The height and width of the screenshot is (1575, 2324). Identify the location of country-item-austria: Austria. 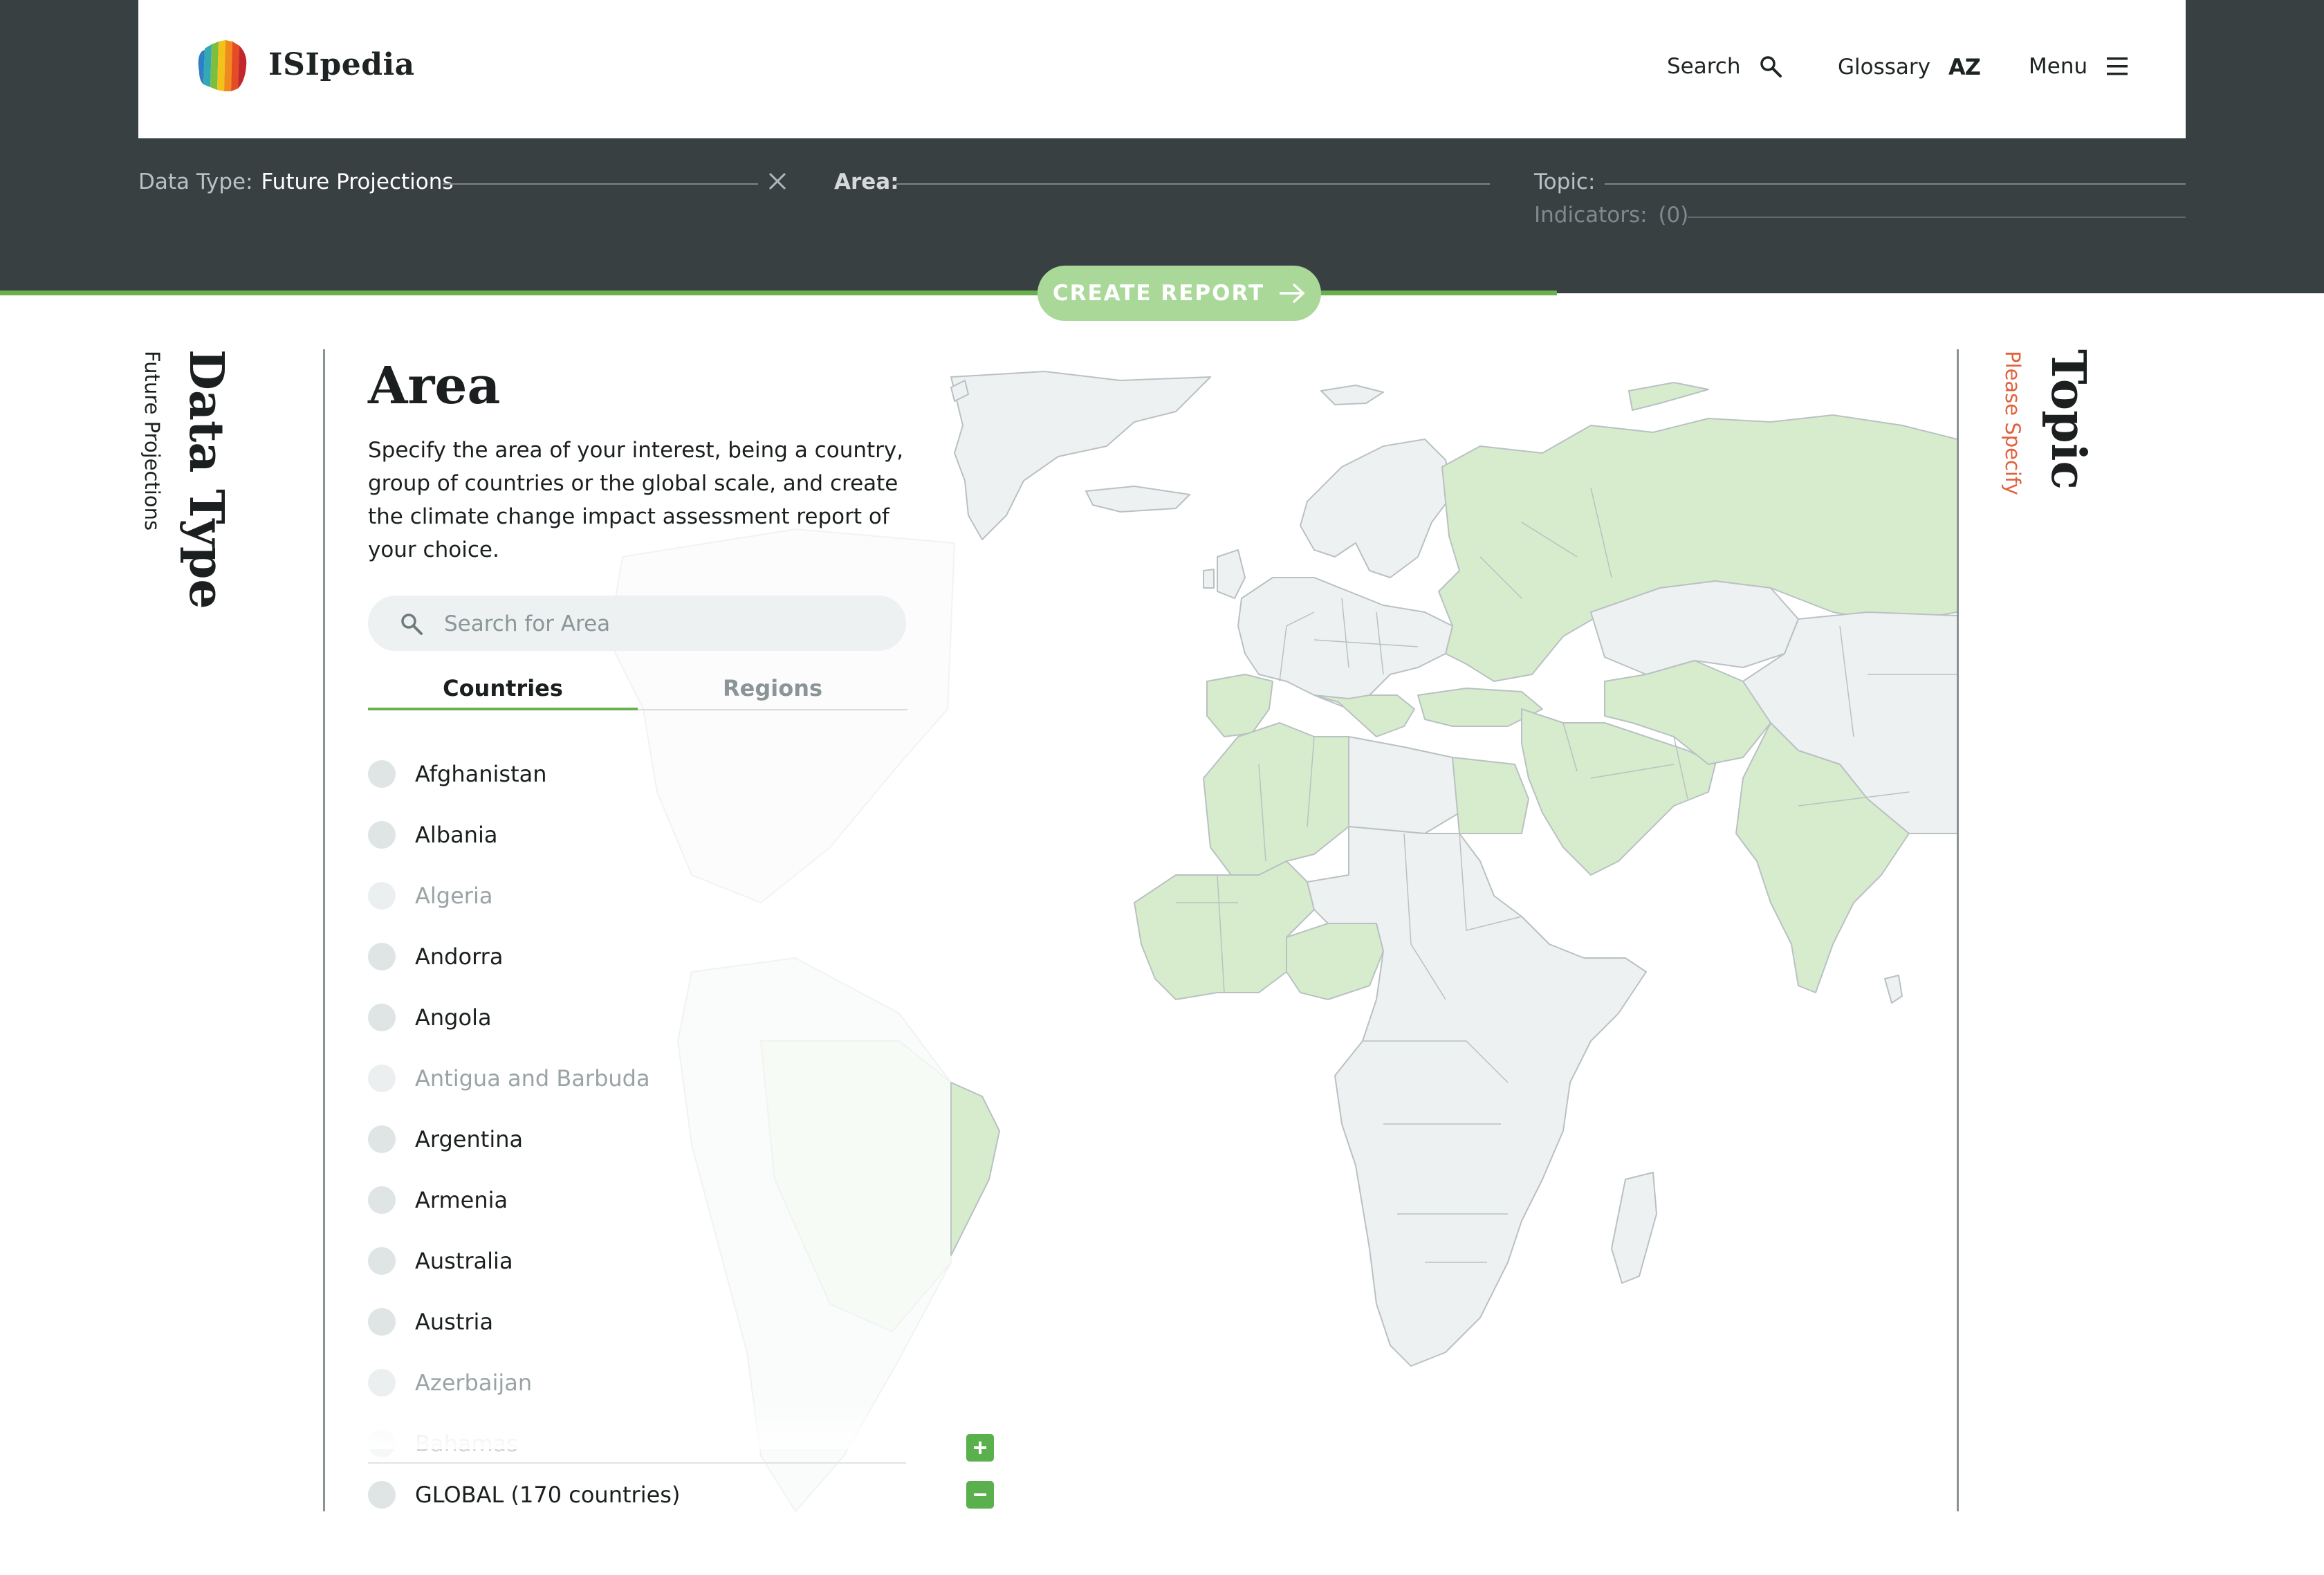
(430, 1322).